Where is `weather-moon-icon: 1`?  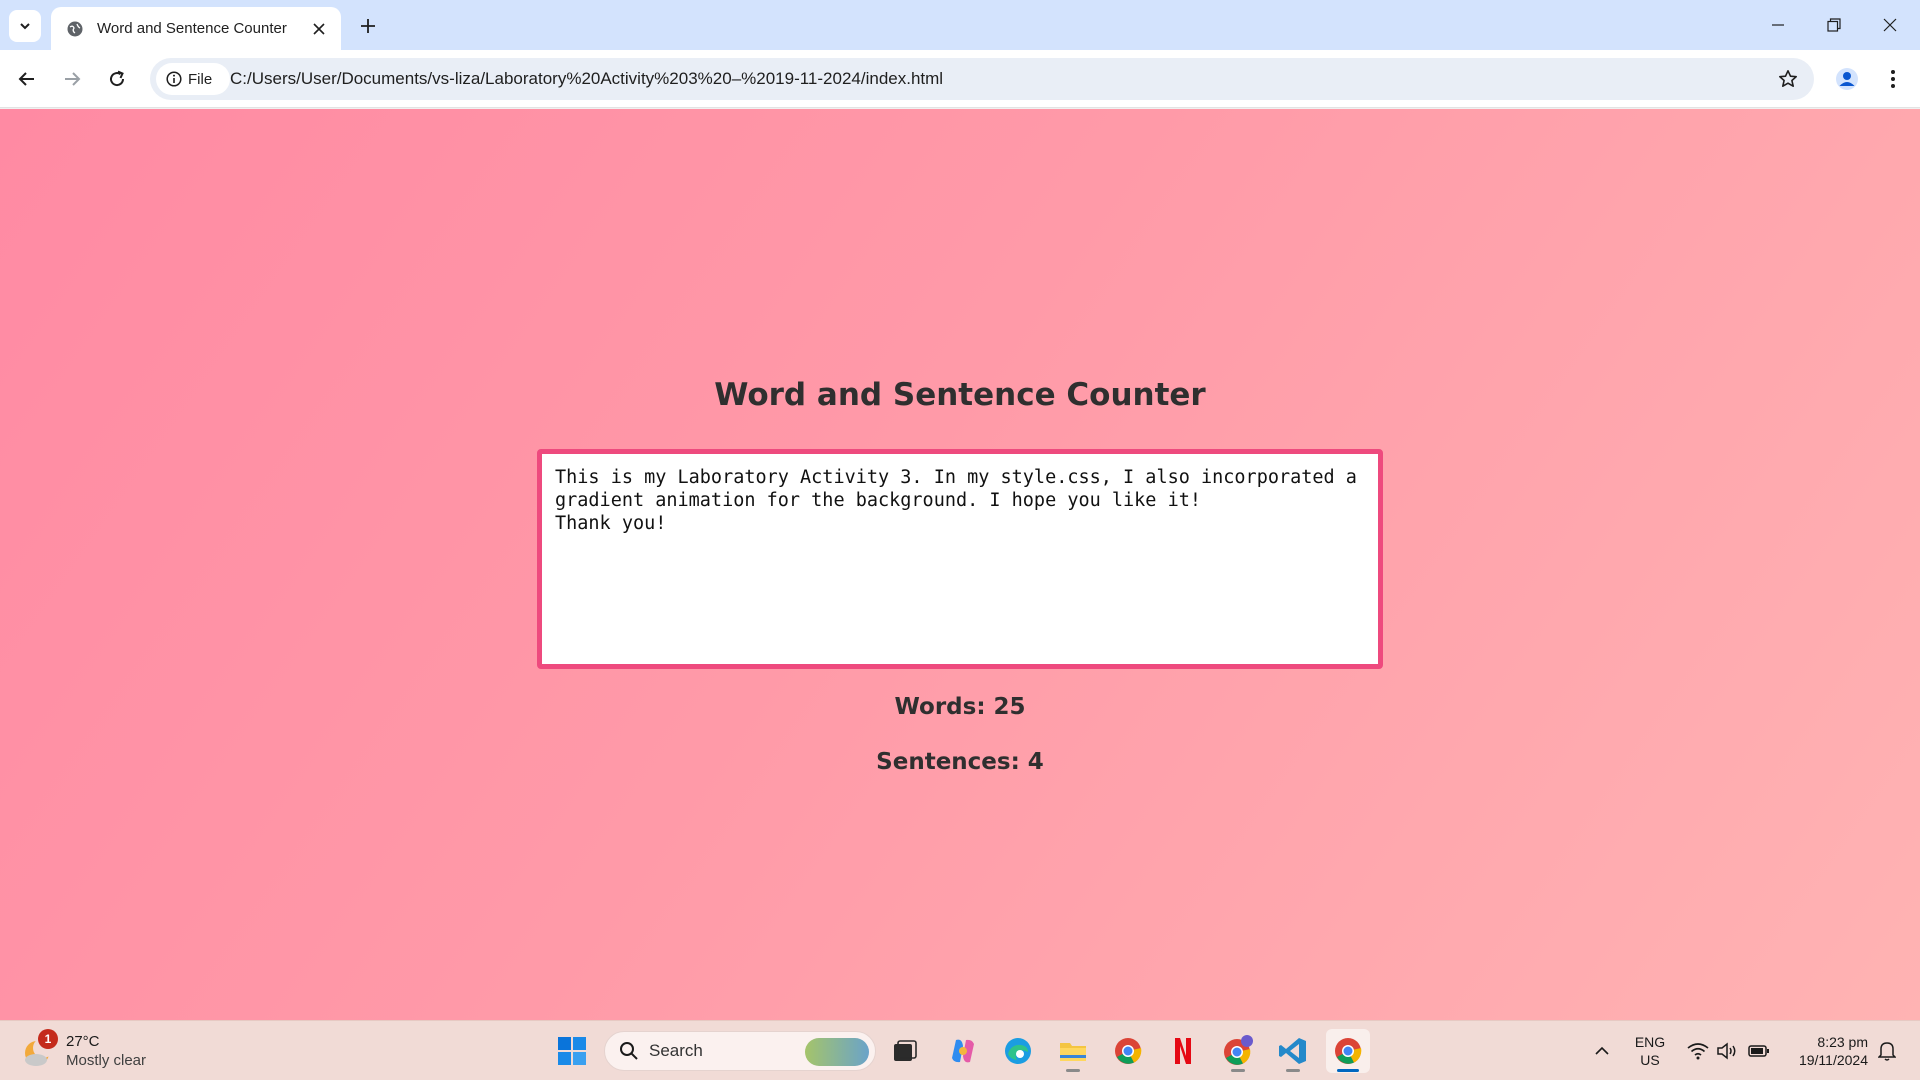 weather-moon-icon: 1 is located at coordinates (39, 1049).